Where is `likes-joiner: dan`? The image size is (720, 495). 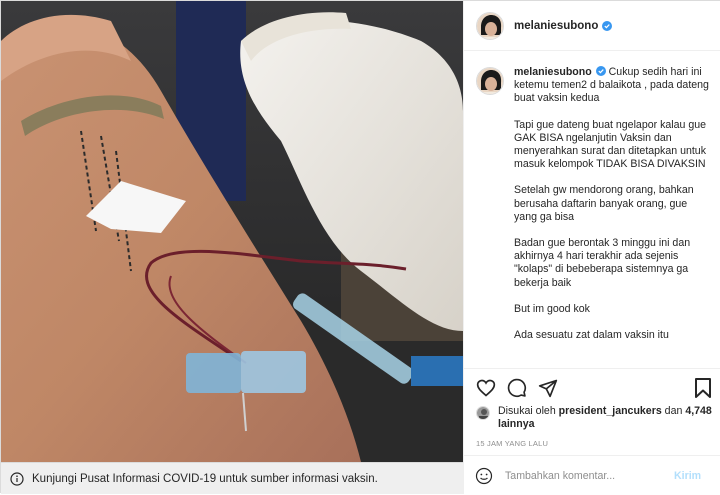
likes-joiner: dan is located at coordinates (673, 411).